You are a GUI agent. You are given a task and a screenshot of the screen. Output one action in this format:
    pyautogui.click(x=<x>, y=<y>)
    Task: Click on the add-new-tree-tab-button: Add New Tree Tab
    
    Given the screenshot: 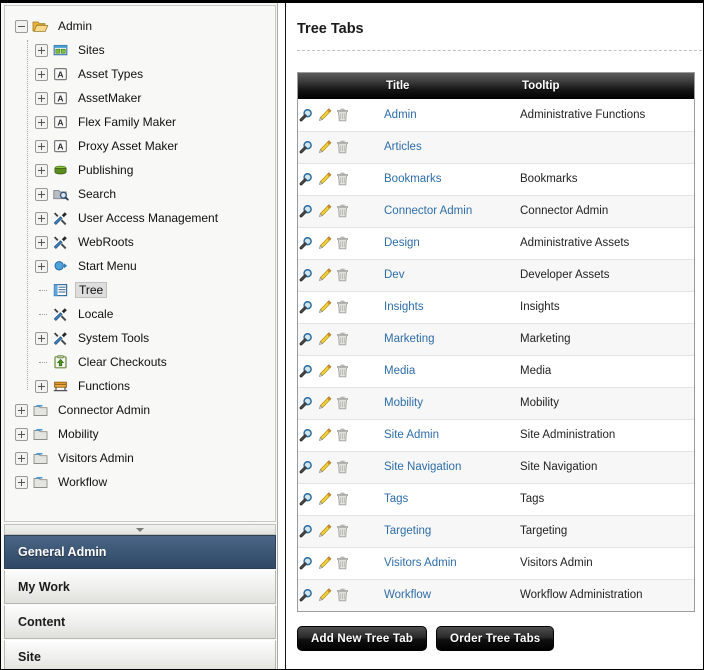 What is the action you would take?
    pyautogui.click(x=362, y=638)
    